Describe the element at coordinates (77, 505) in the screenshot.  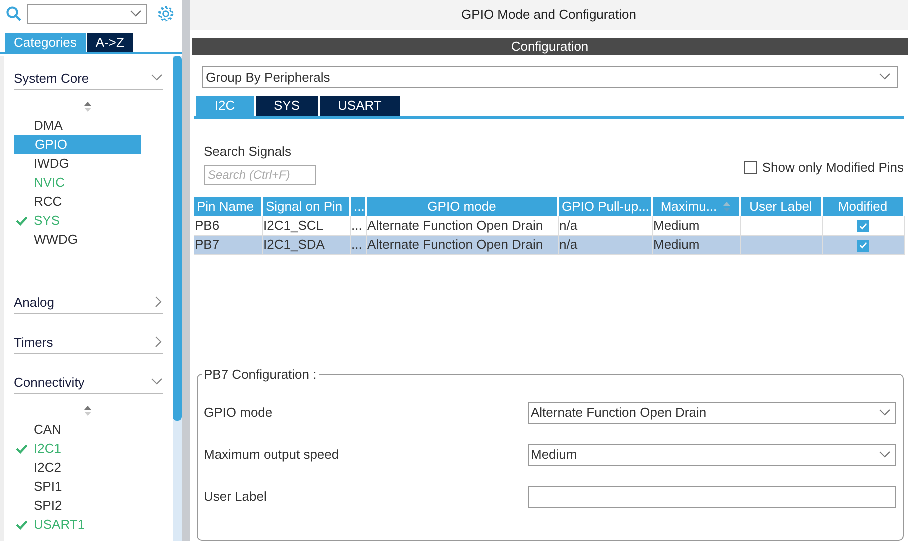
I see `peripheral-item: SPI2` at that location.